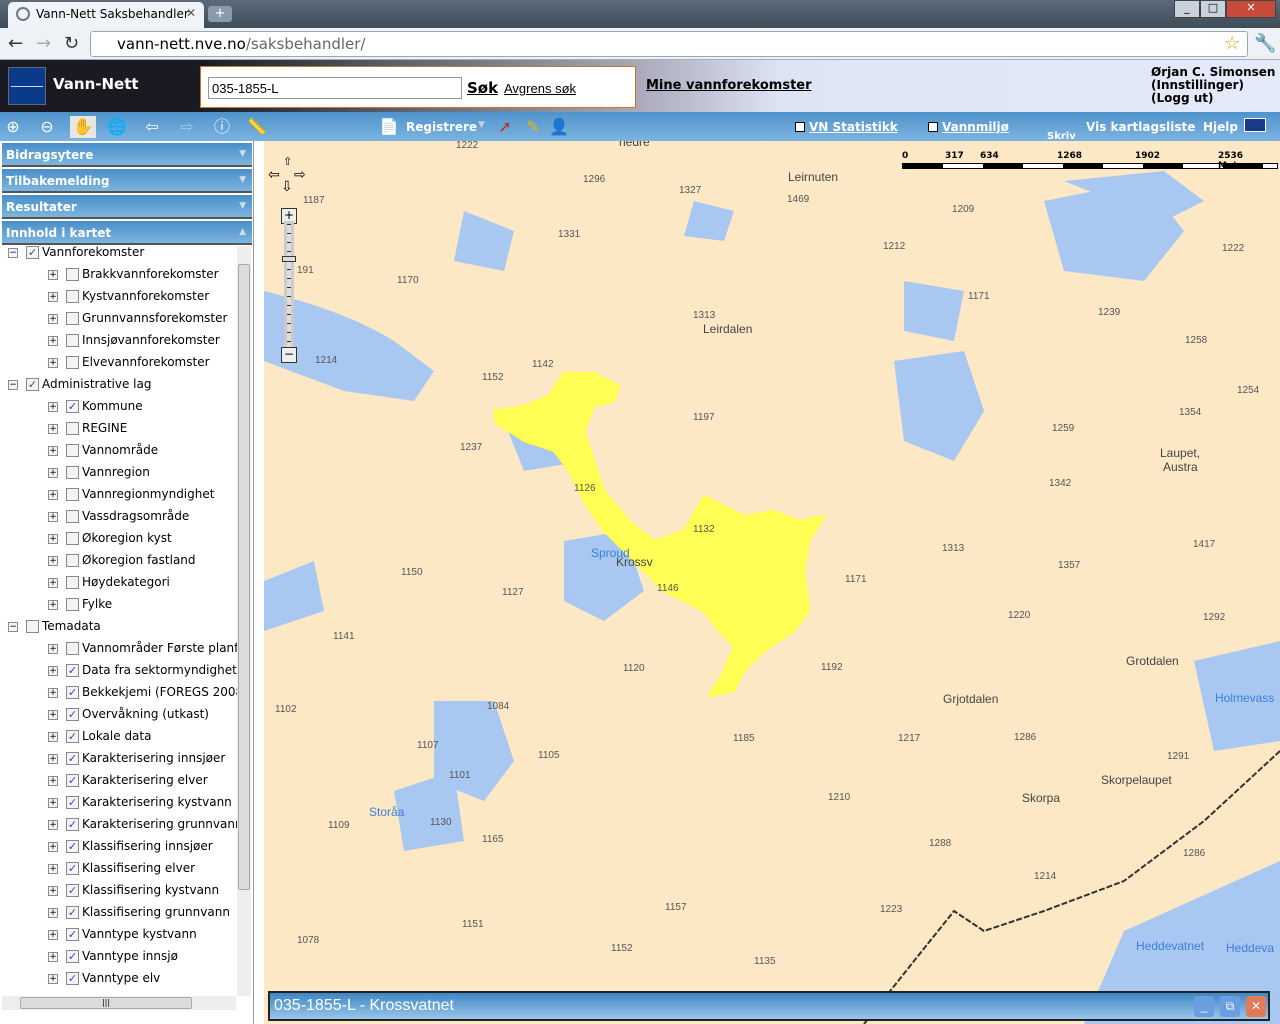 Image resolution: width=1280 pixels, height=1024 pixels. Describe the element at coordinates (1213, 9) in the screenshot. I see `maximize-window-button: □` at that location.